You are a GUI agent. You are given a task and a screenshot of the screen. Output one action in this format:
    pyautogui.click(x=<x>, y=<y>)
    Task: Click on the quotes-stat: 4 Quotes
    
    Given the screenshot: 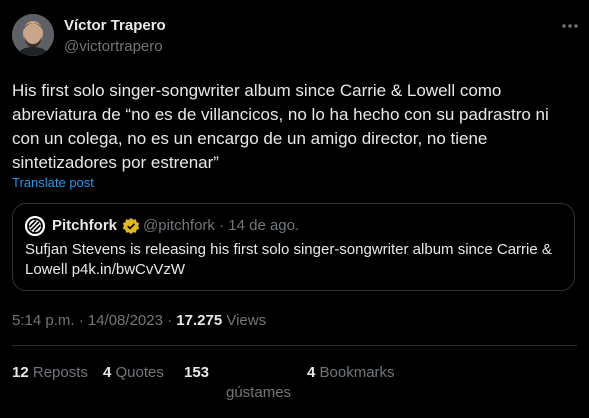 What is the action you would take?
    pyautogui.click(x=133, y=372)
    